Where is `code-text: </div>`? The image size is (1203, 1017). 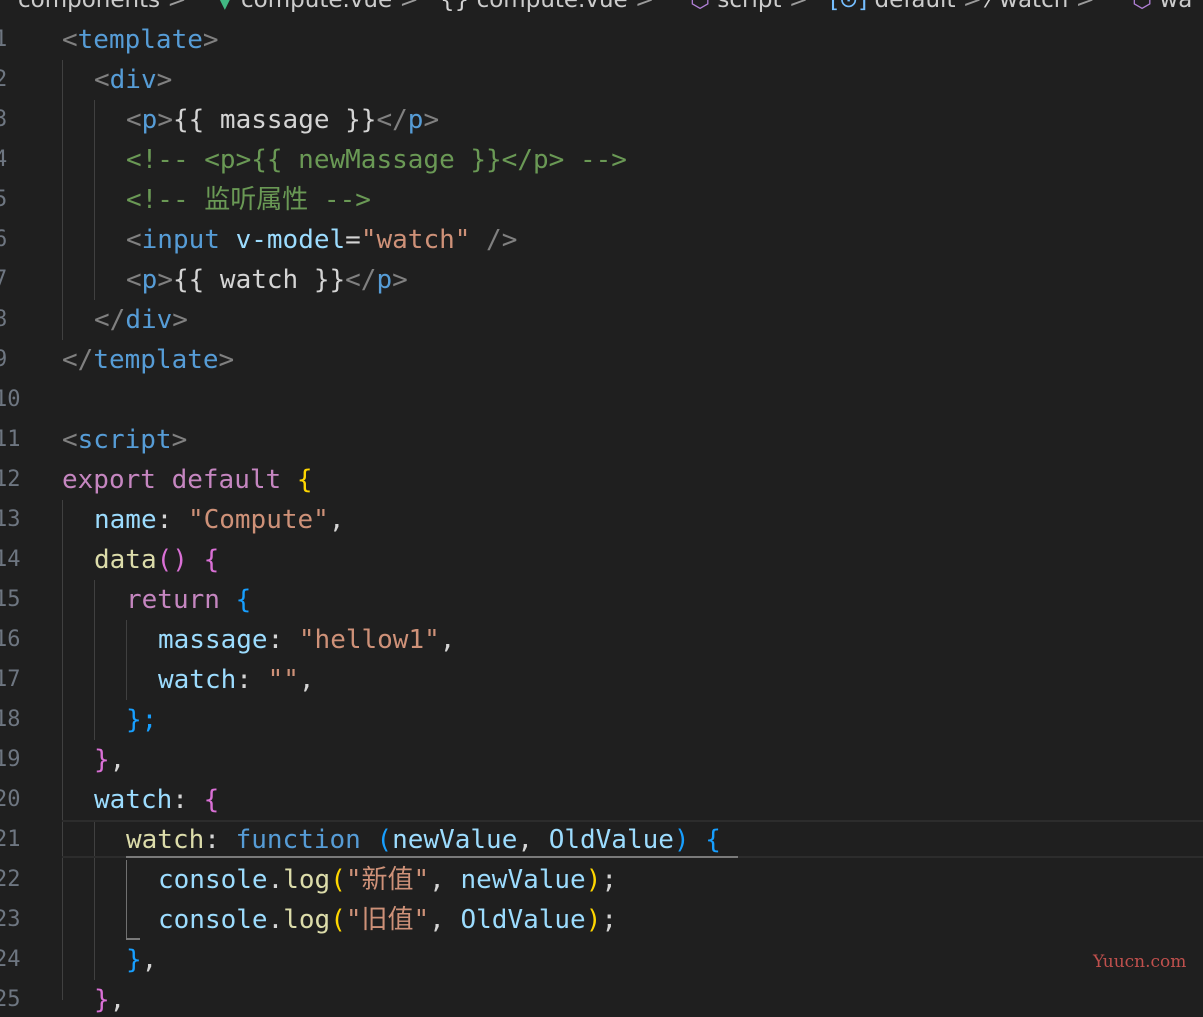
code-text: </div> is located at coordinates (141, 320).